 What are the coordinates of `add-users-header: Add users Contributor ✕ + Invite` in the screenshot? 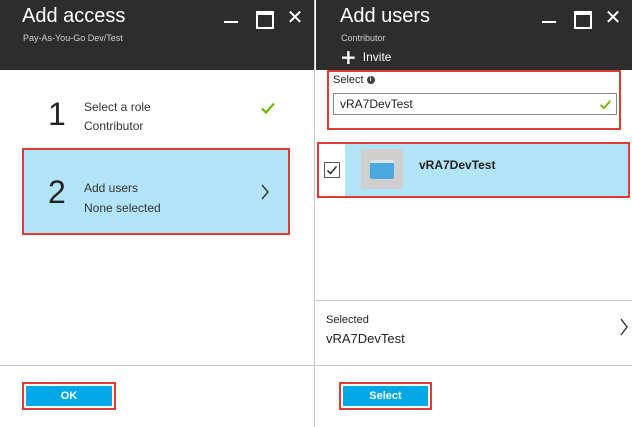 It's located at (474, 35).